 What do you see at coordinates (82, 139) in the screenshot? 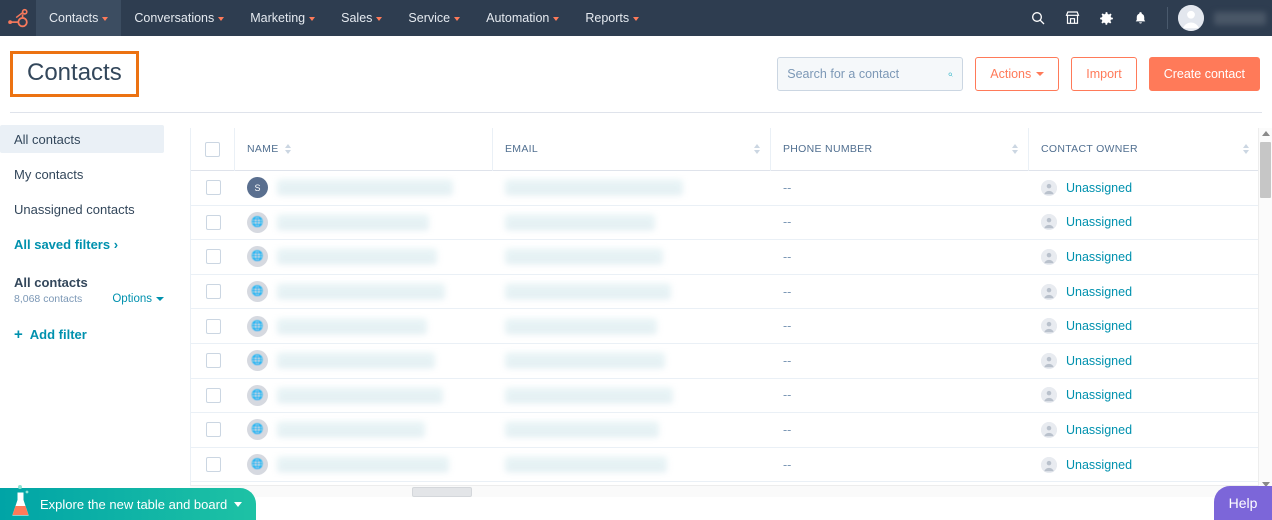
I see `sidebar-item-all-contacts: All contacts` at bounding box center [82, 139].